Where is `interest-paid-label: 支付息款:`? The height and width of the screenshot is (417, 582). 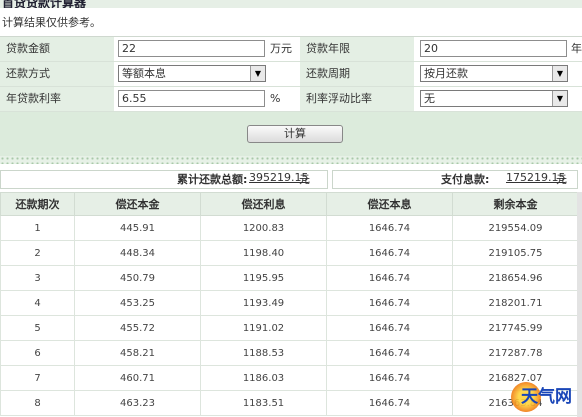
interest-paid-label: 支付息款: is located at coordinates (465, 179).